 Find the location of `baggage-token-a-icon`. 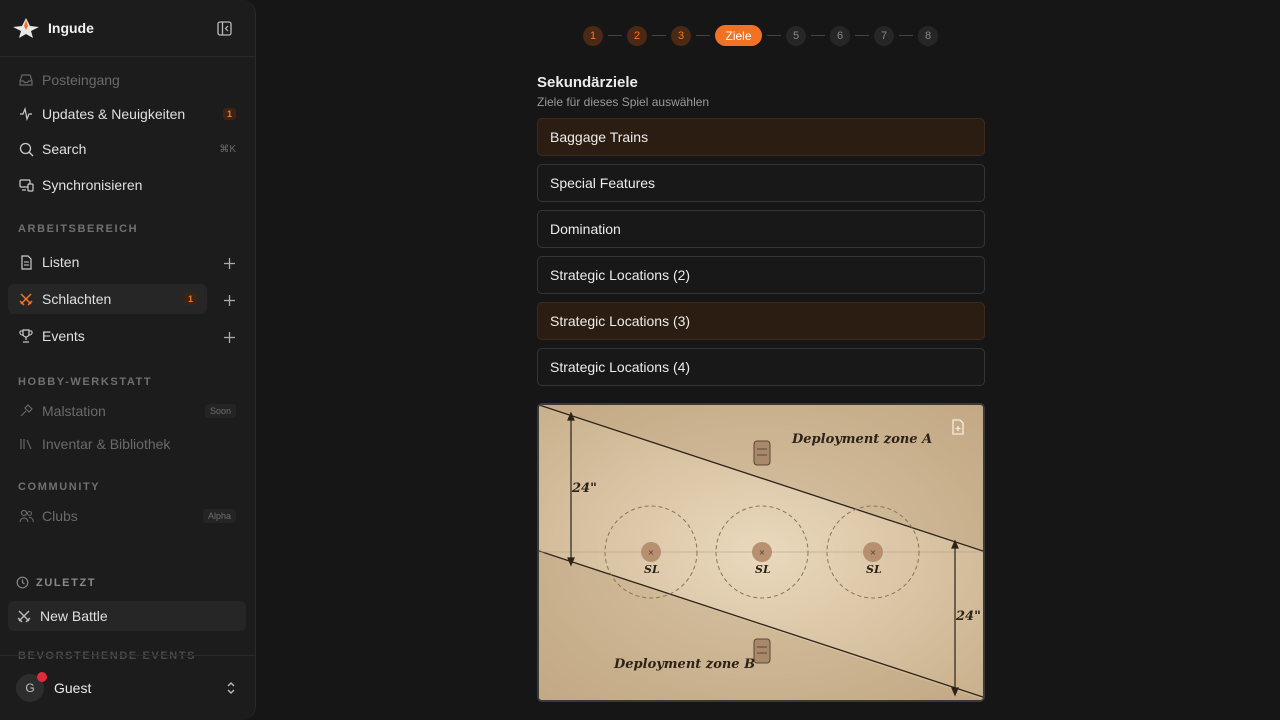

baggage-token-a-icon is located at coordinates (762, 453).